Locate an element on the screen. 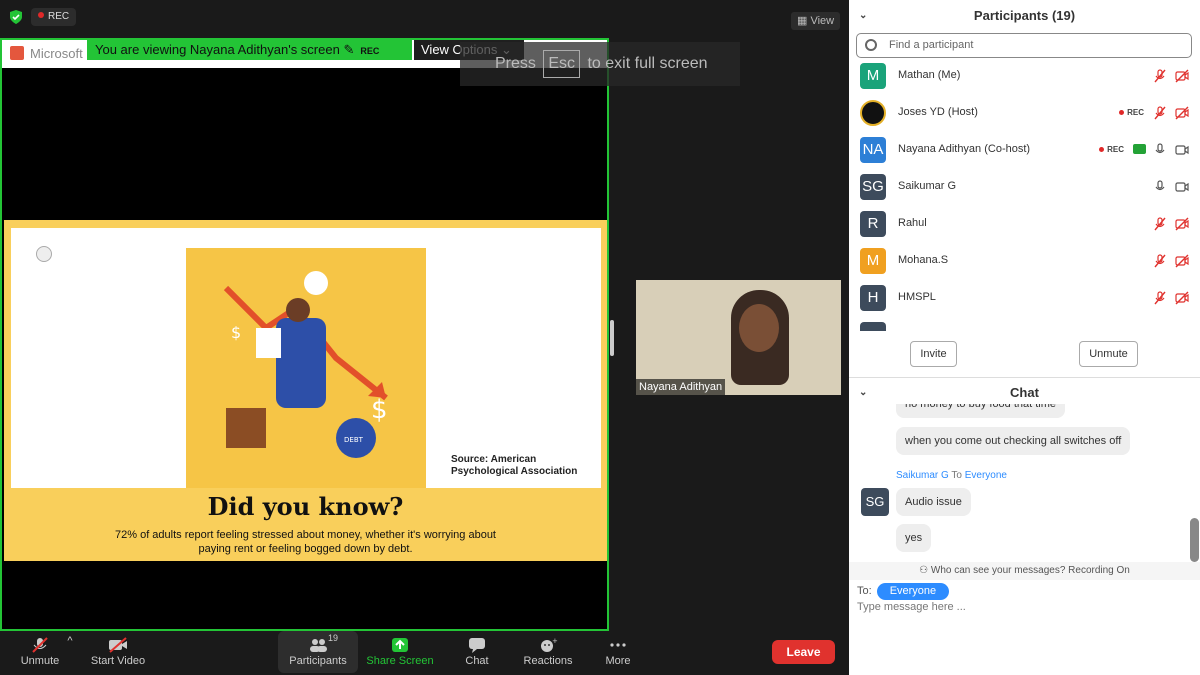 This screenshot has height=675, width=1200. esc-hint-suffix: to exit full screen is located at coordinates (647, 63).